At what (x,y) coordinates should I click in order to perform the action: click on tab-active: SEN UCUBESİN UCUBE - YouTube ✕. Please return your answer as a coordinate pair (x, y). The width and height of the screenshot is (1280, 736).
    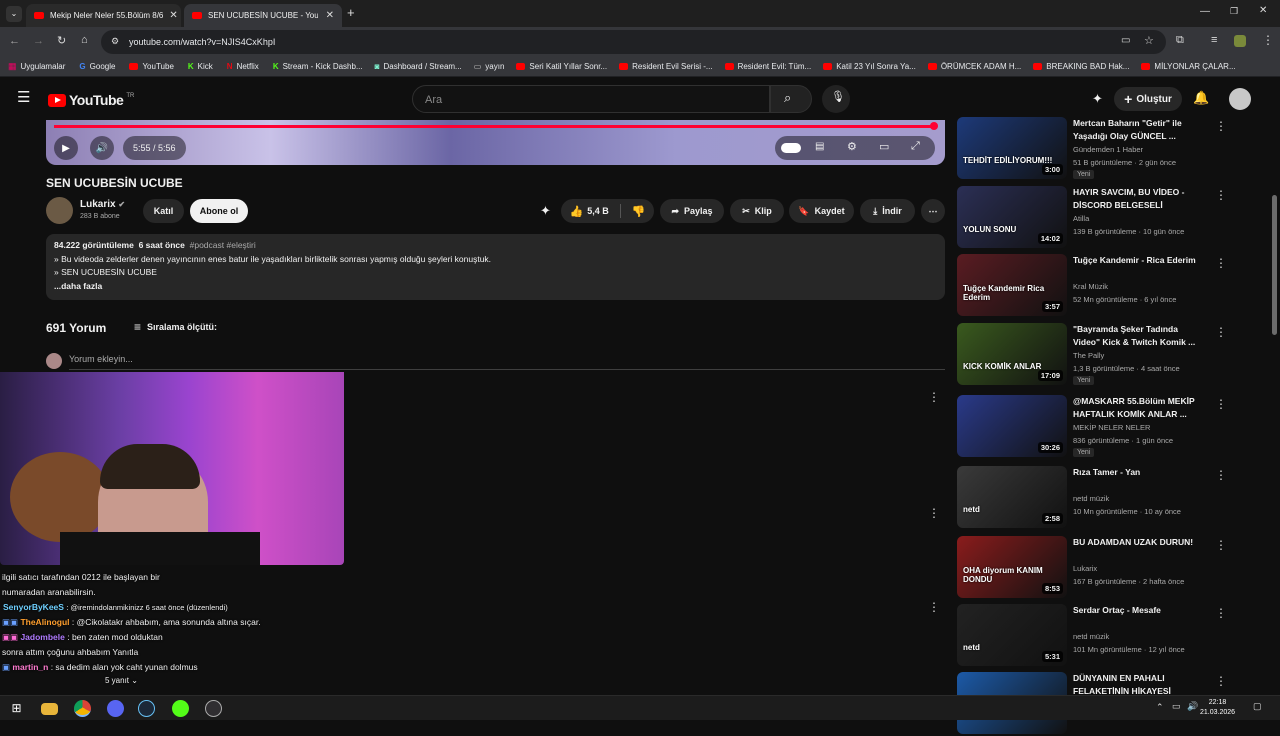
    Looking at the image, I should click on (263, 15).